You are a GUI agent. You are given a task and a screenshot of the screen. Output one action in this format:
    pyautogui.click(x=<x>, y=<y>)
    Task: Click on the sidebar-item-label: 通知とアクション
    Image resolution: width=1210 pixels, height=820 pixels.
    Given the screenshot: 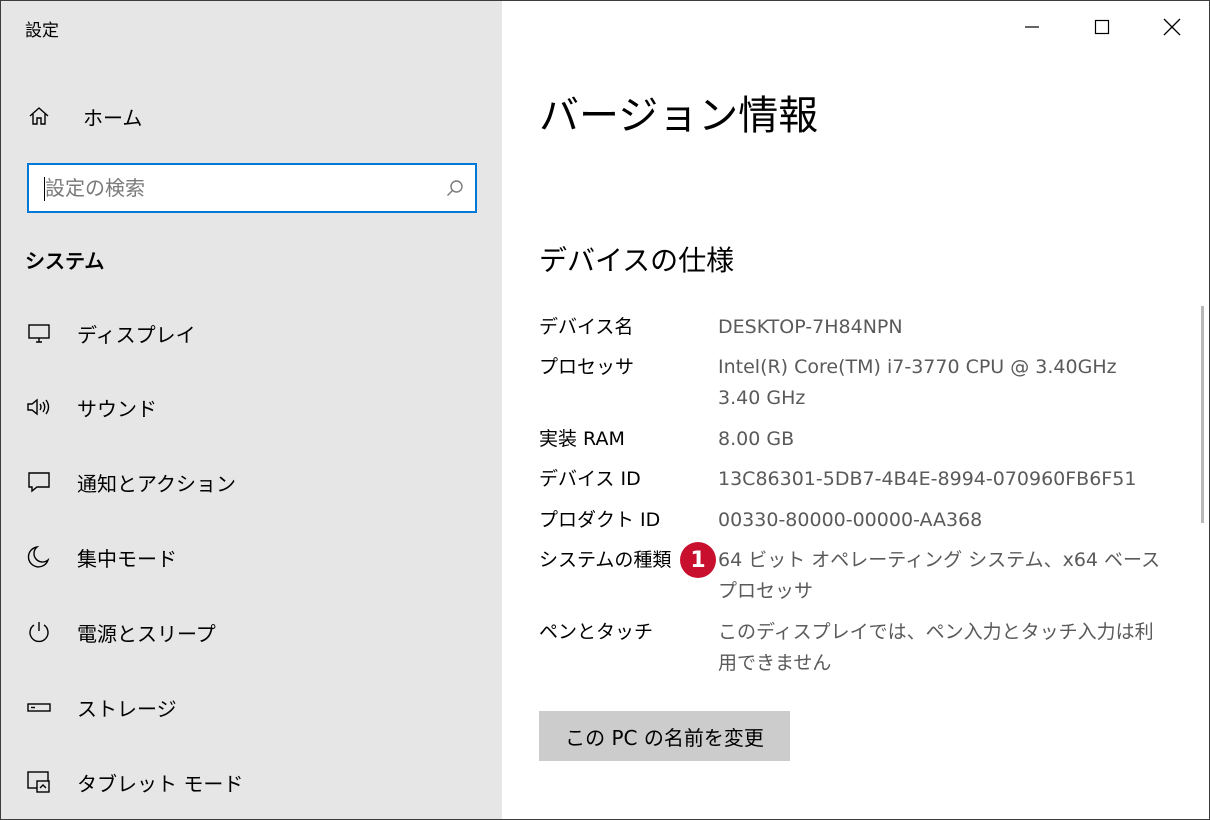 What is the action you would take?
    pyautogui.click(x=156, y=483)
    